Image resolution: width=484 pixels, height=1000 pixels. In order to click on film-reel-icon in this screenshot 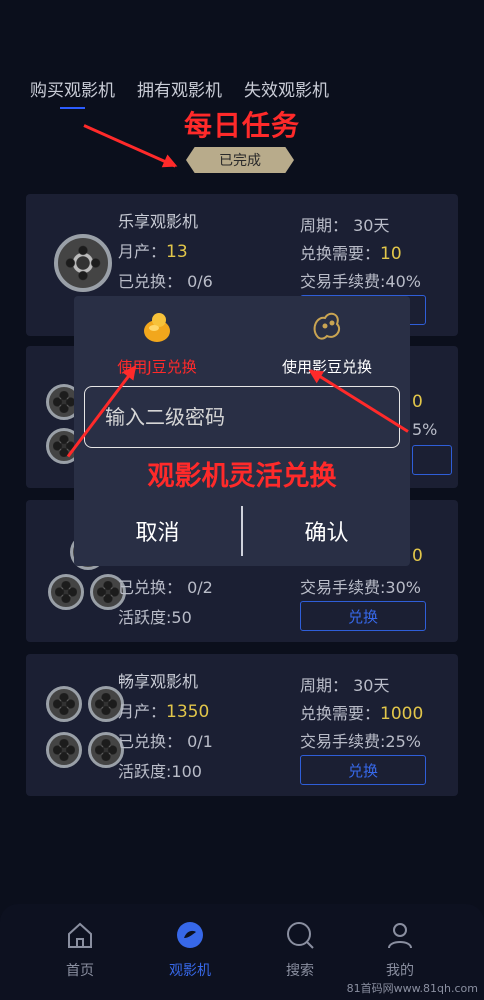, I will do `click(83, 727)`.